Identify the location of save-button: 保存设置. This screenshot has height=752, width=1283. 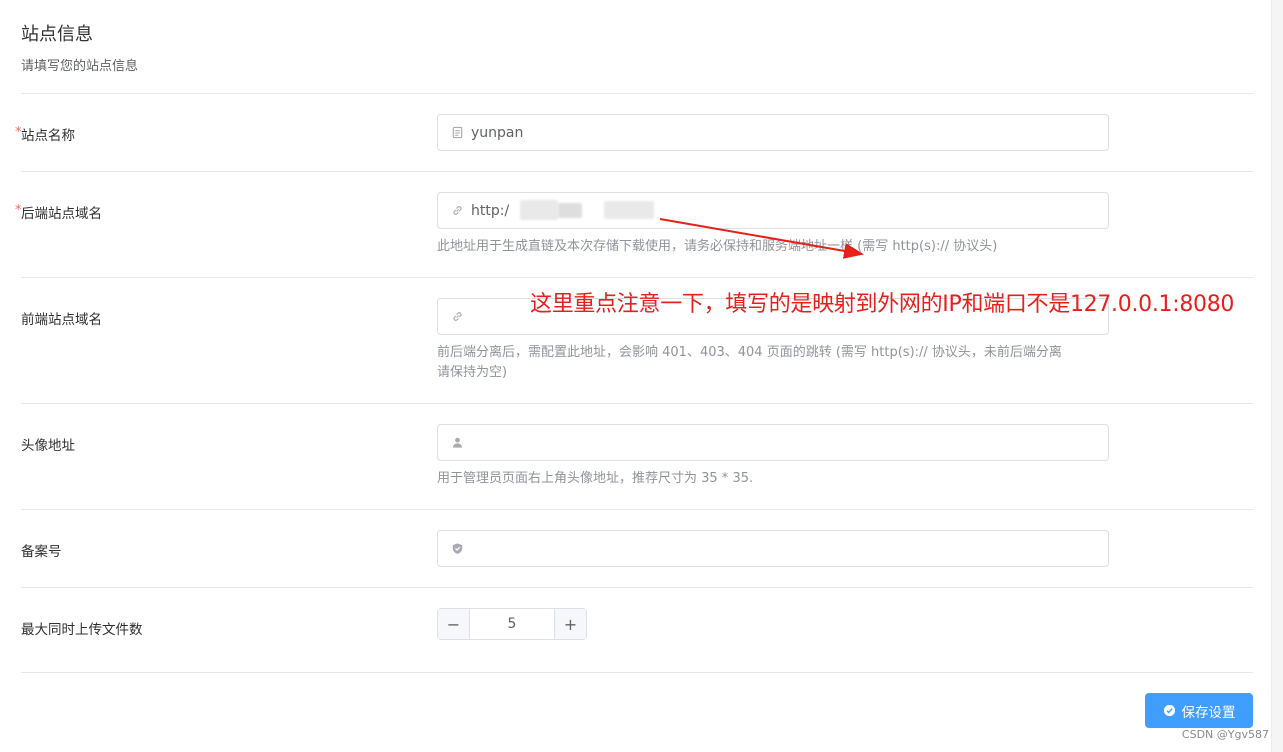
(1199, 710).